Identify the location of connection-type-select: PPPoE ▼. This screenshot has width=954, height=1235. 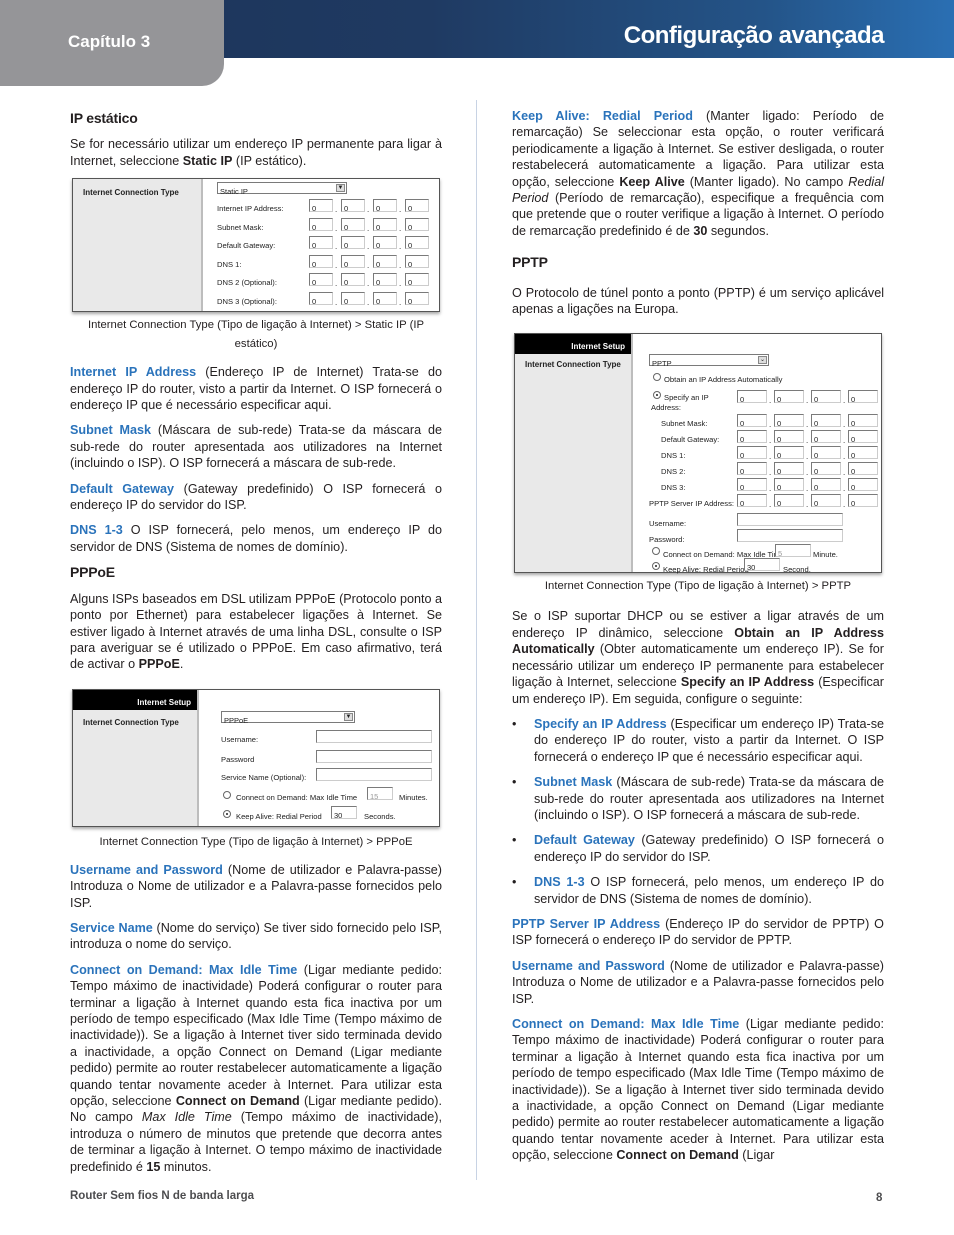
(288, 717).